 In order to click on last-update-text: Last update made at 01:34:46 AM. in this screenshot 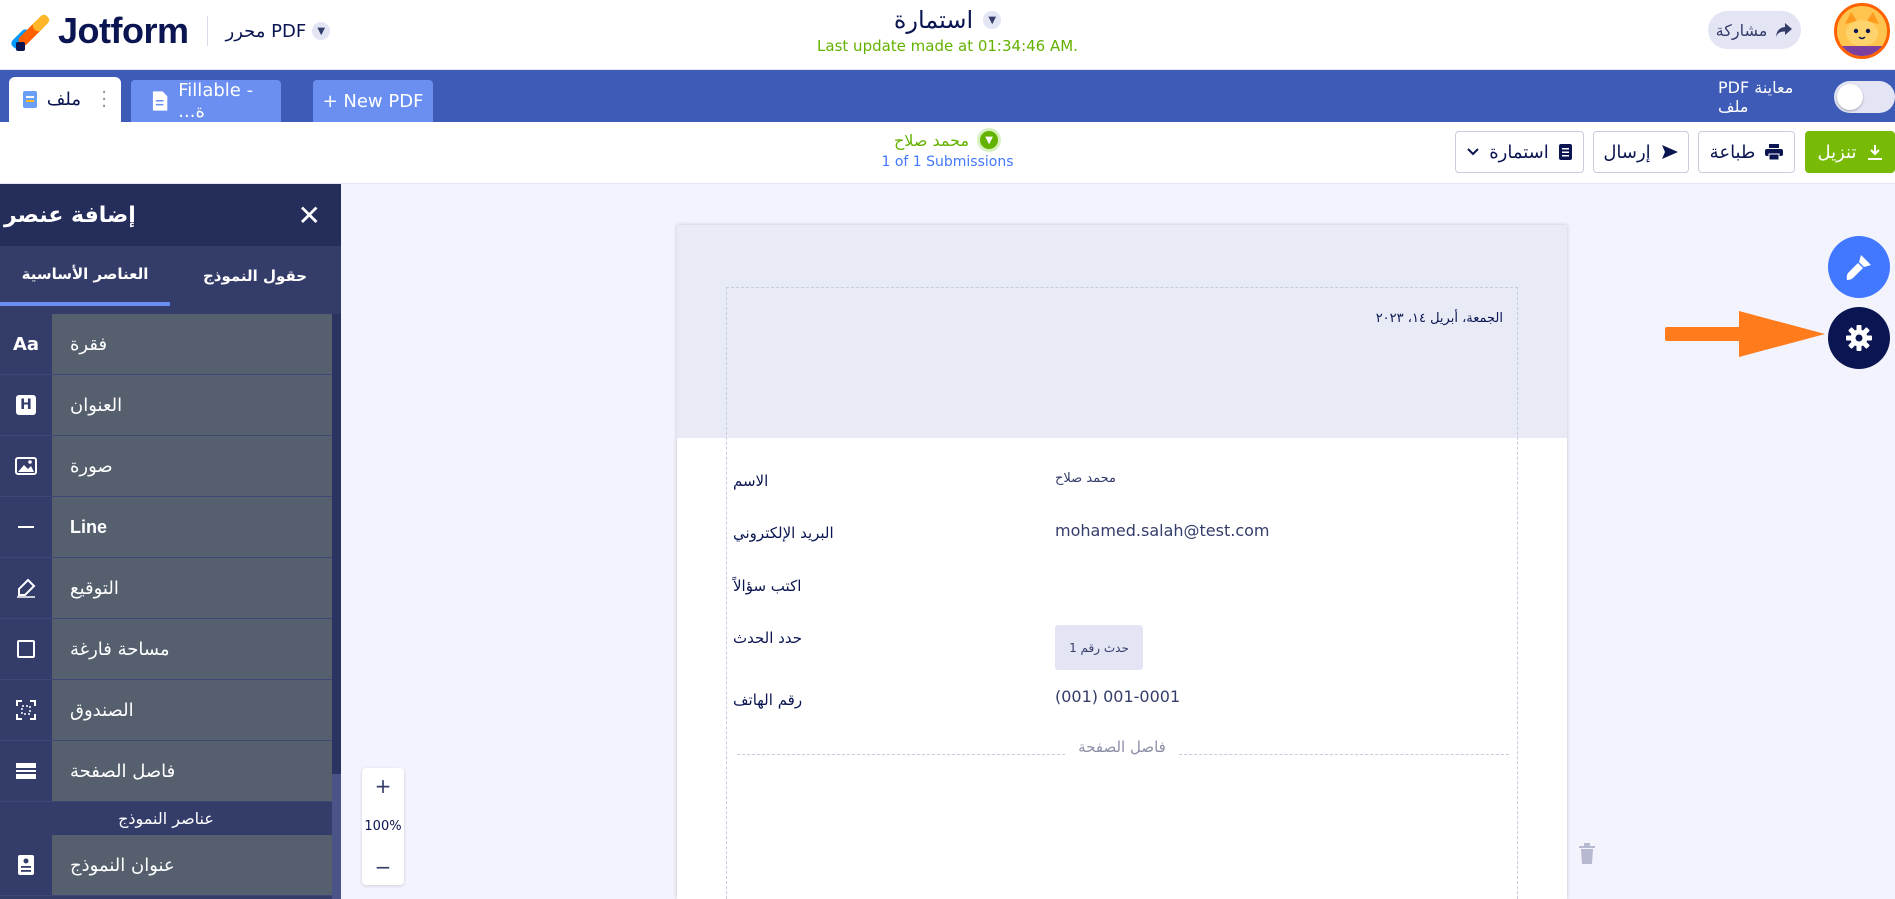, I will do `click(947, 46)`.